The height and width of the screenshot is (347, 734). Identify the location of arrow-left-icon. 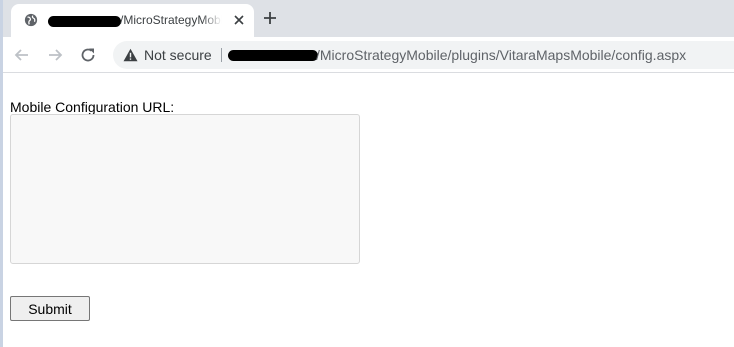
(22, 55).